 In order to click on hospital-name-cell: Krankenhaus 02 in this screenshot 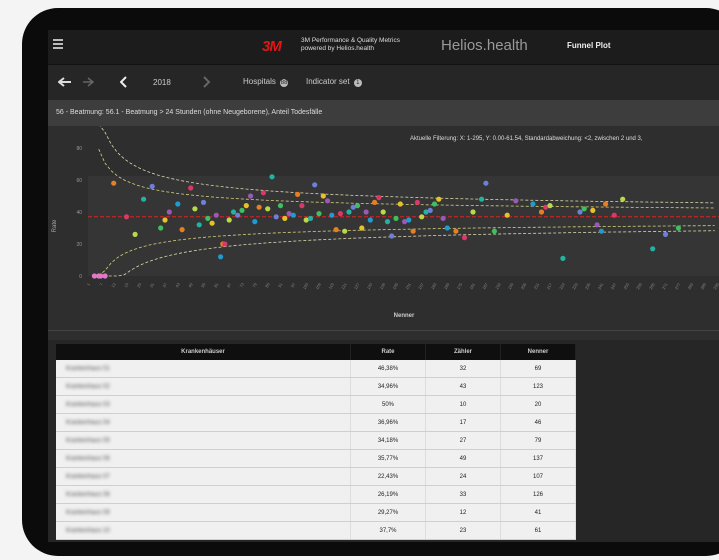, I will do `click(203, 386)`.